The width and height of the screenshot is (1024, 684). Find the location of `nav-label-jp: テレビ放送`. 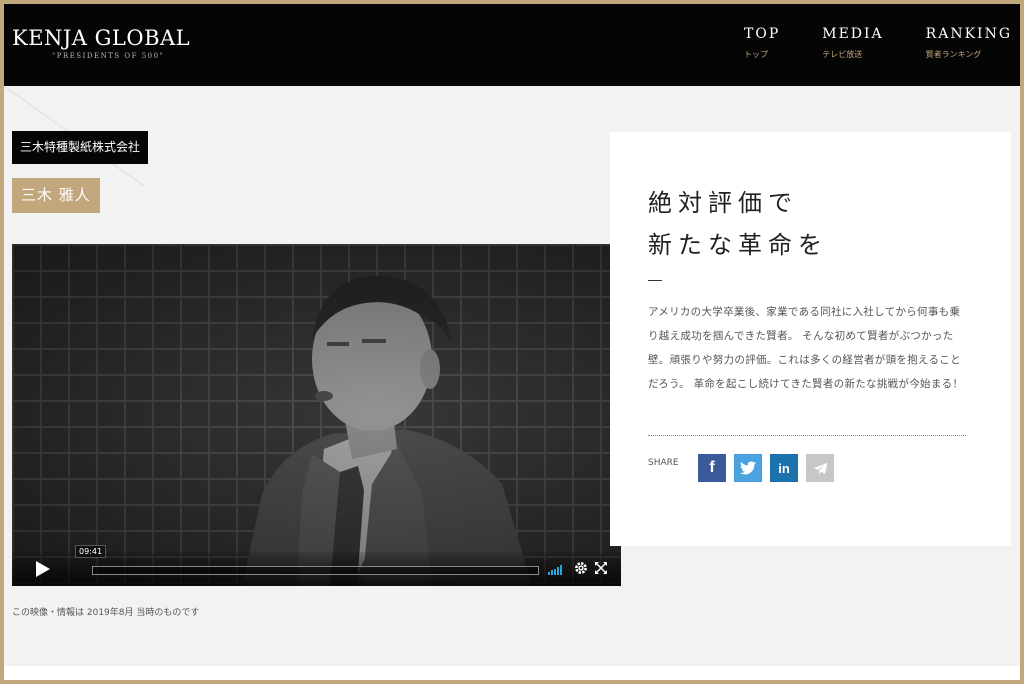

nav-label-jp: テレビ放送 is located at coordinates (842, 54).